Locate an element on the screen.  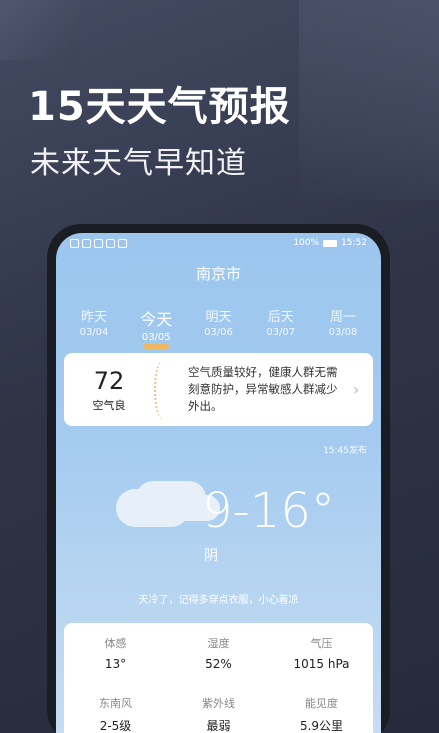
detail-value: 最弱 is located at coordinates (218, 726).